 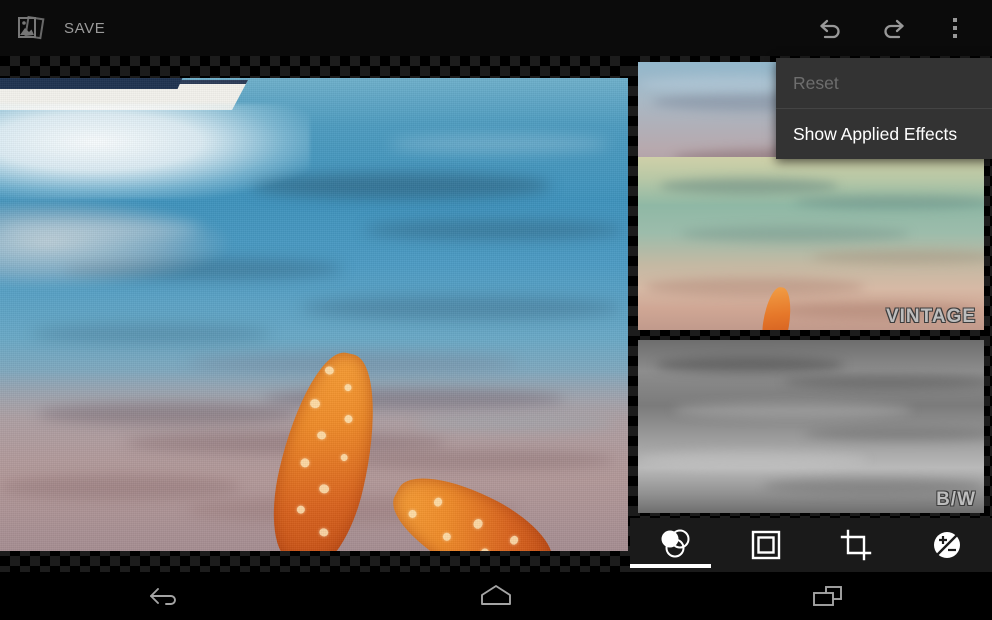 I want to click on exposure-plus-minus-icon, so click(x=947, y=545).